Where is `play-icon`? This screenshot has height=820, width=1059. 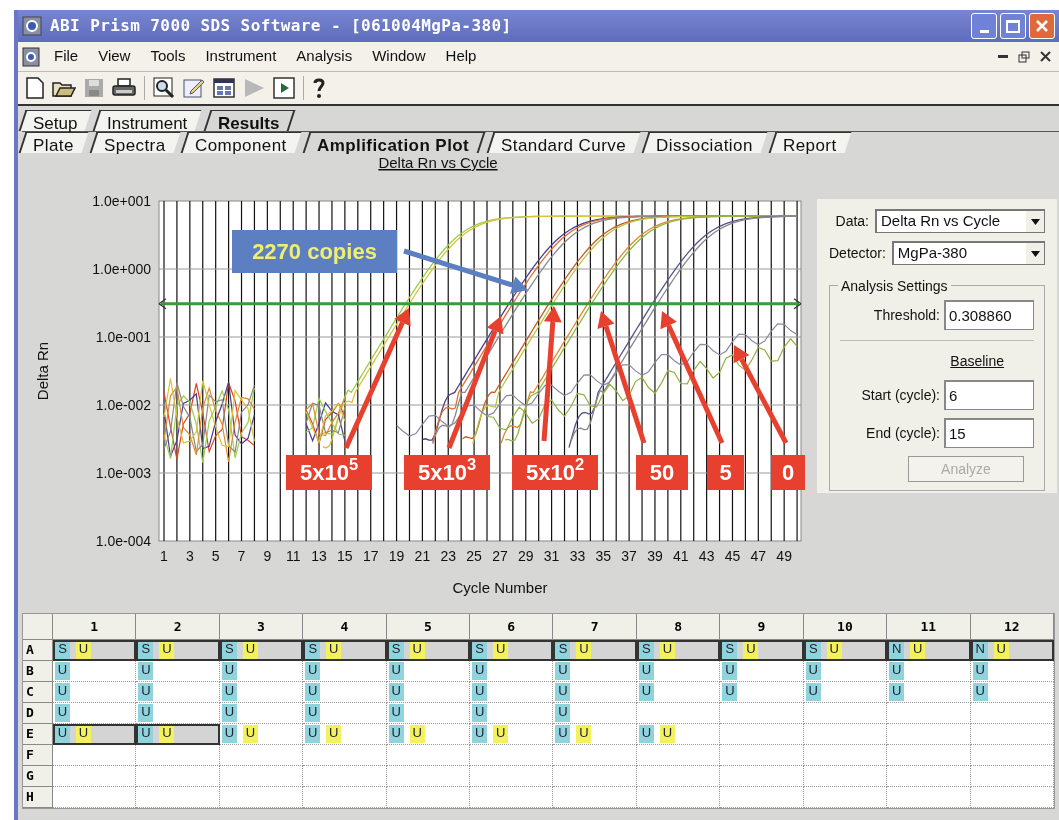 play-icon is located at coordinates (254, 88).